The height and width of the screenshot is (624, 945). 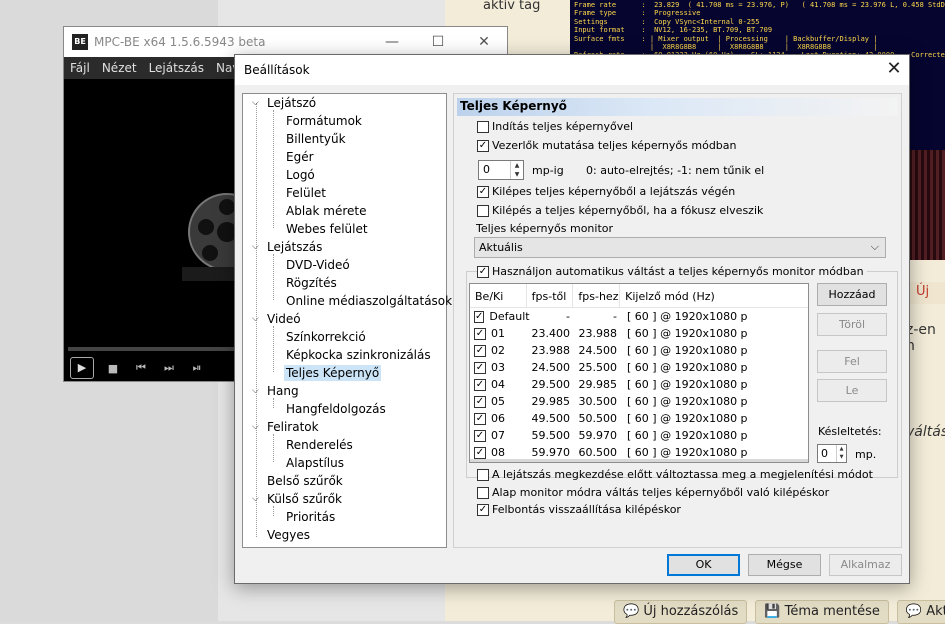 I want to click on monitor-select: Aktuális ⌵, so click(x=680, y=247).